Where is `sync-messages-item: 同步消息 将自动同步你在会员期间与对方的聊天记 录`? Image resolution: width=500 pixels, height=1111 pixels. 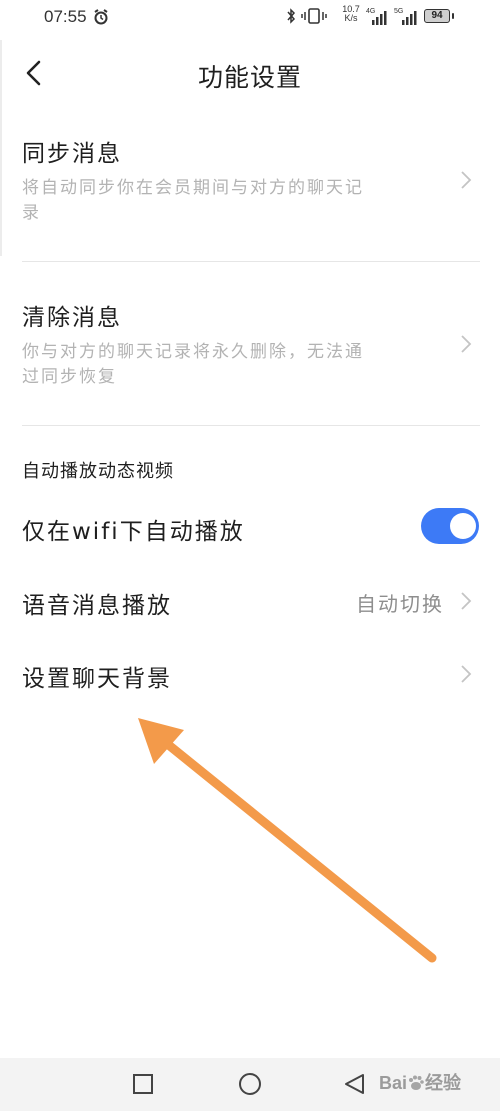
sync-messages-item: 同步消息 将自动同步你在会员期间与对方的聊天记 录 is located at coordinates (250, 193).